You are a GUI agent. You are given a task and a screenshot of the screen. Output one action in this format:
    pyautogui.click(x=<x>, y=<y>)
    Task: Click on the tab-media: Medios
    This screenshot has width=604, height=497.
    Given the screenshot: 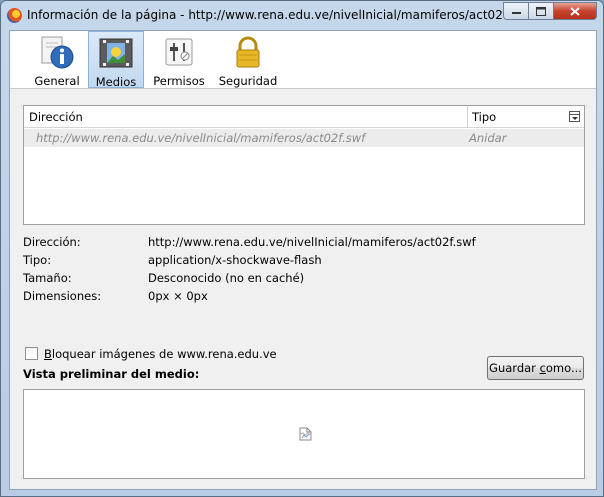 What is the action you would take?
    pyautogui.click(x=116, y=60)
    